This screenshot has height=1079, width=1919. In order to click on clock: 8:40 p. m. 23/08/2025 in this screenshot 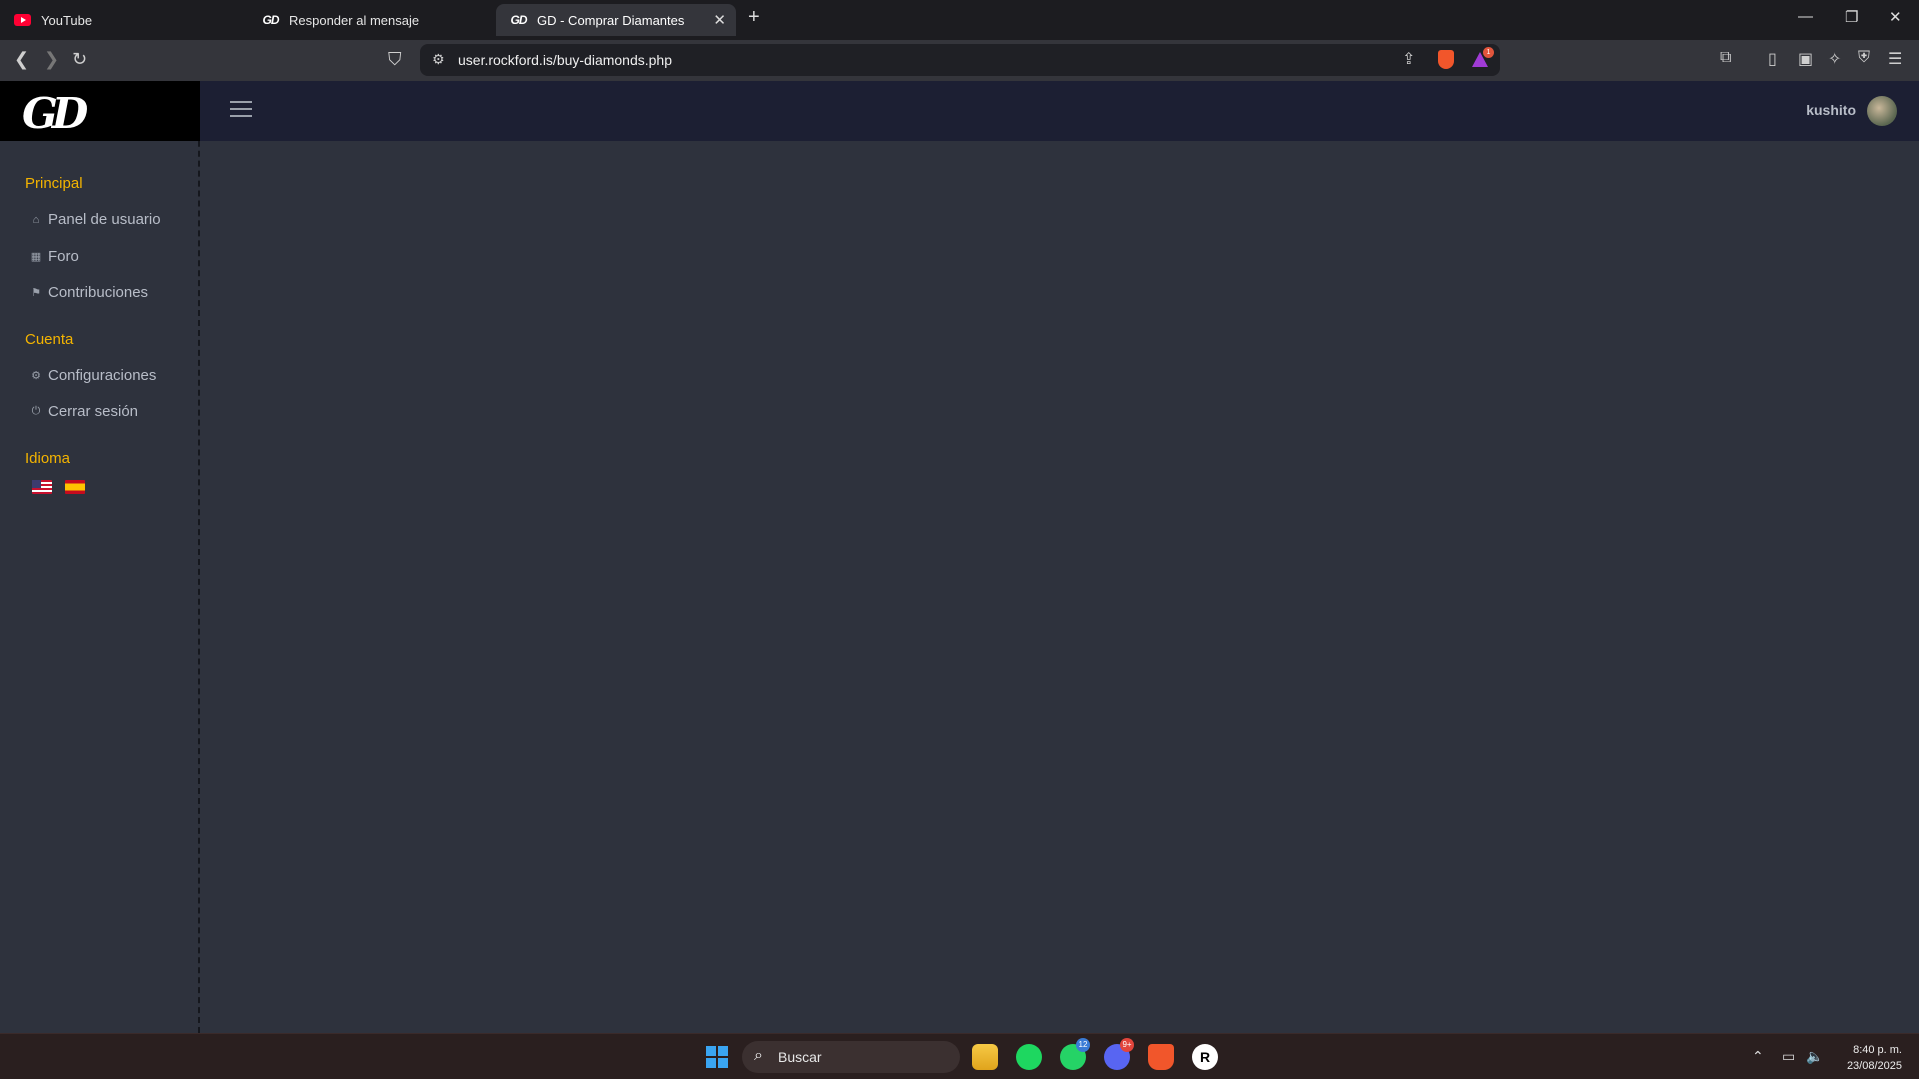, I will do `click(1874, 1058)`.